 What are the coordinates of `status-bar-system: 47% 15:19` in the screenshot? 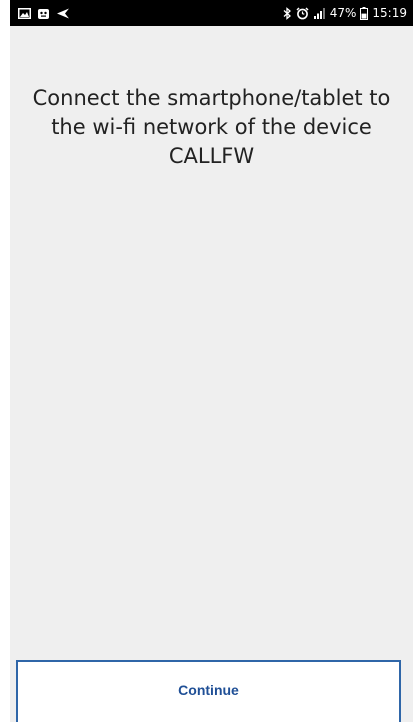 It's located at (345, 13).